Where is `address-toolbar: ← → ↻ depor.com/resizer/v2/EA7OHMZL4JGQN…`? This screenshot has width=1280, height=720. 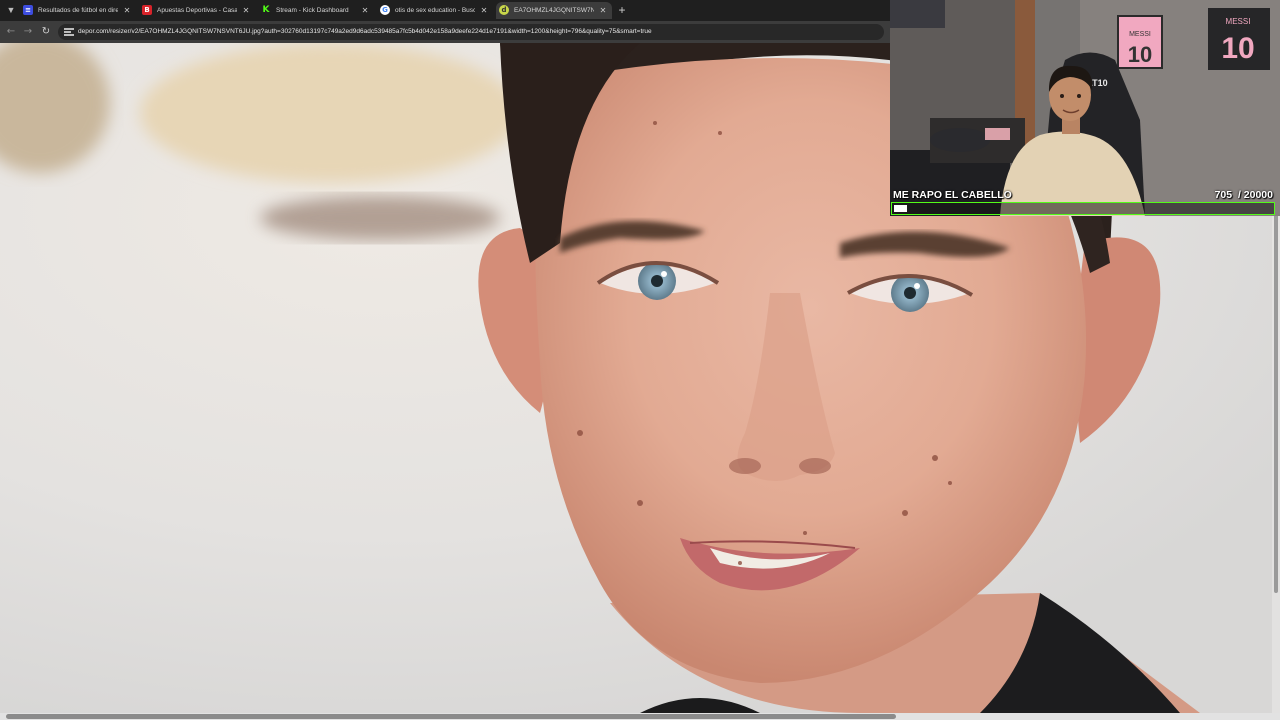
address-toolbar: ← → ↻ depor.com/resizer/v2/EA7OHMZL4JGQN… is located at coordinates (445, 32).